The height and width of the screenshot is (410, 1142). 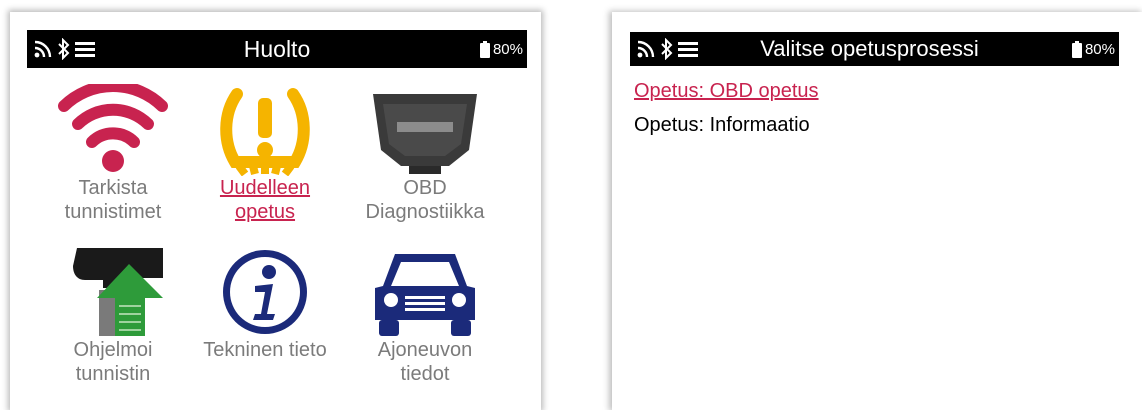 What do you see at coordinates (265, 200) in the screenshot?
I see `tile-label: Uudelleen opetus` at bounding box center [265, 200].